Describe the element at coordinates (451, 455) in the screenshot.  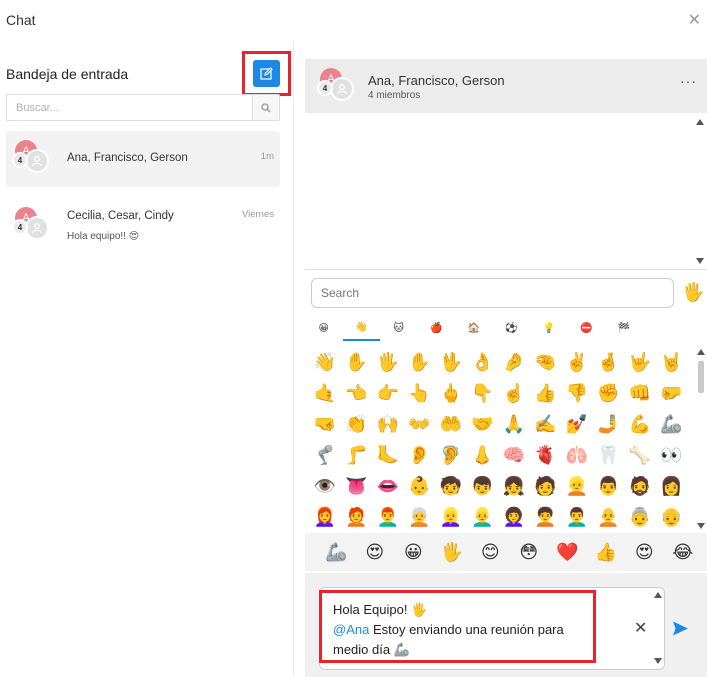
I see `emoji-option: 🦻` at that location.